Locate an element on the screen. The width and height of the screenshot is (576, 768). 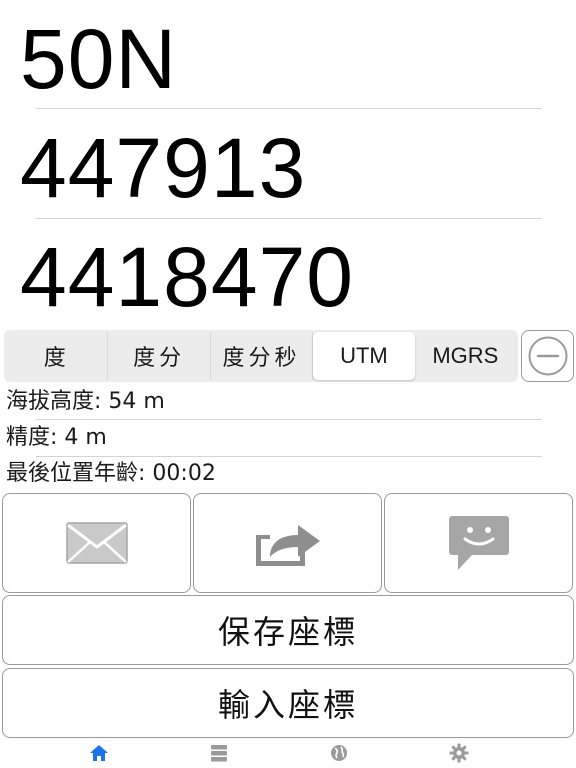
format-option-degrees: 度 is located at coordinates (57, 356).